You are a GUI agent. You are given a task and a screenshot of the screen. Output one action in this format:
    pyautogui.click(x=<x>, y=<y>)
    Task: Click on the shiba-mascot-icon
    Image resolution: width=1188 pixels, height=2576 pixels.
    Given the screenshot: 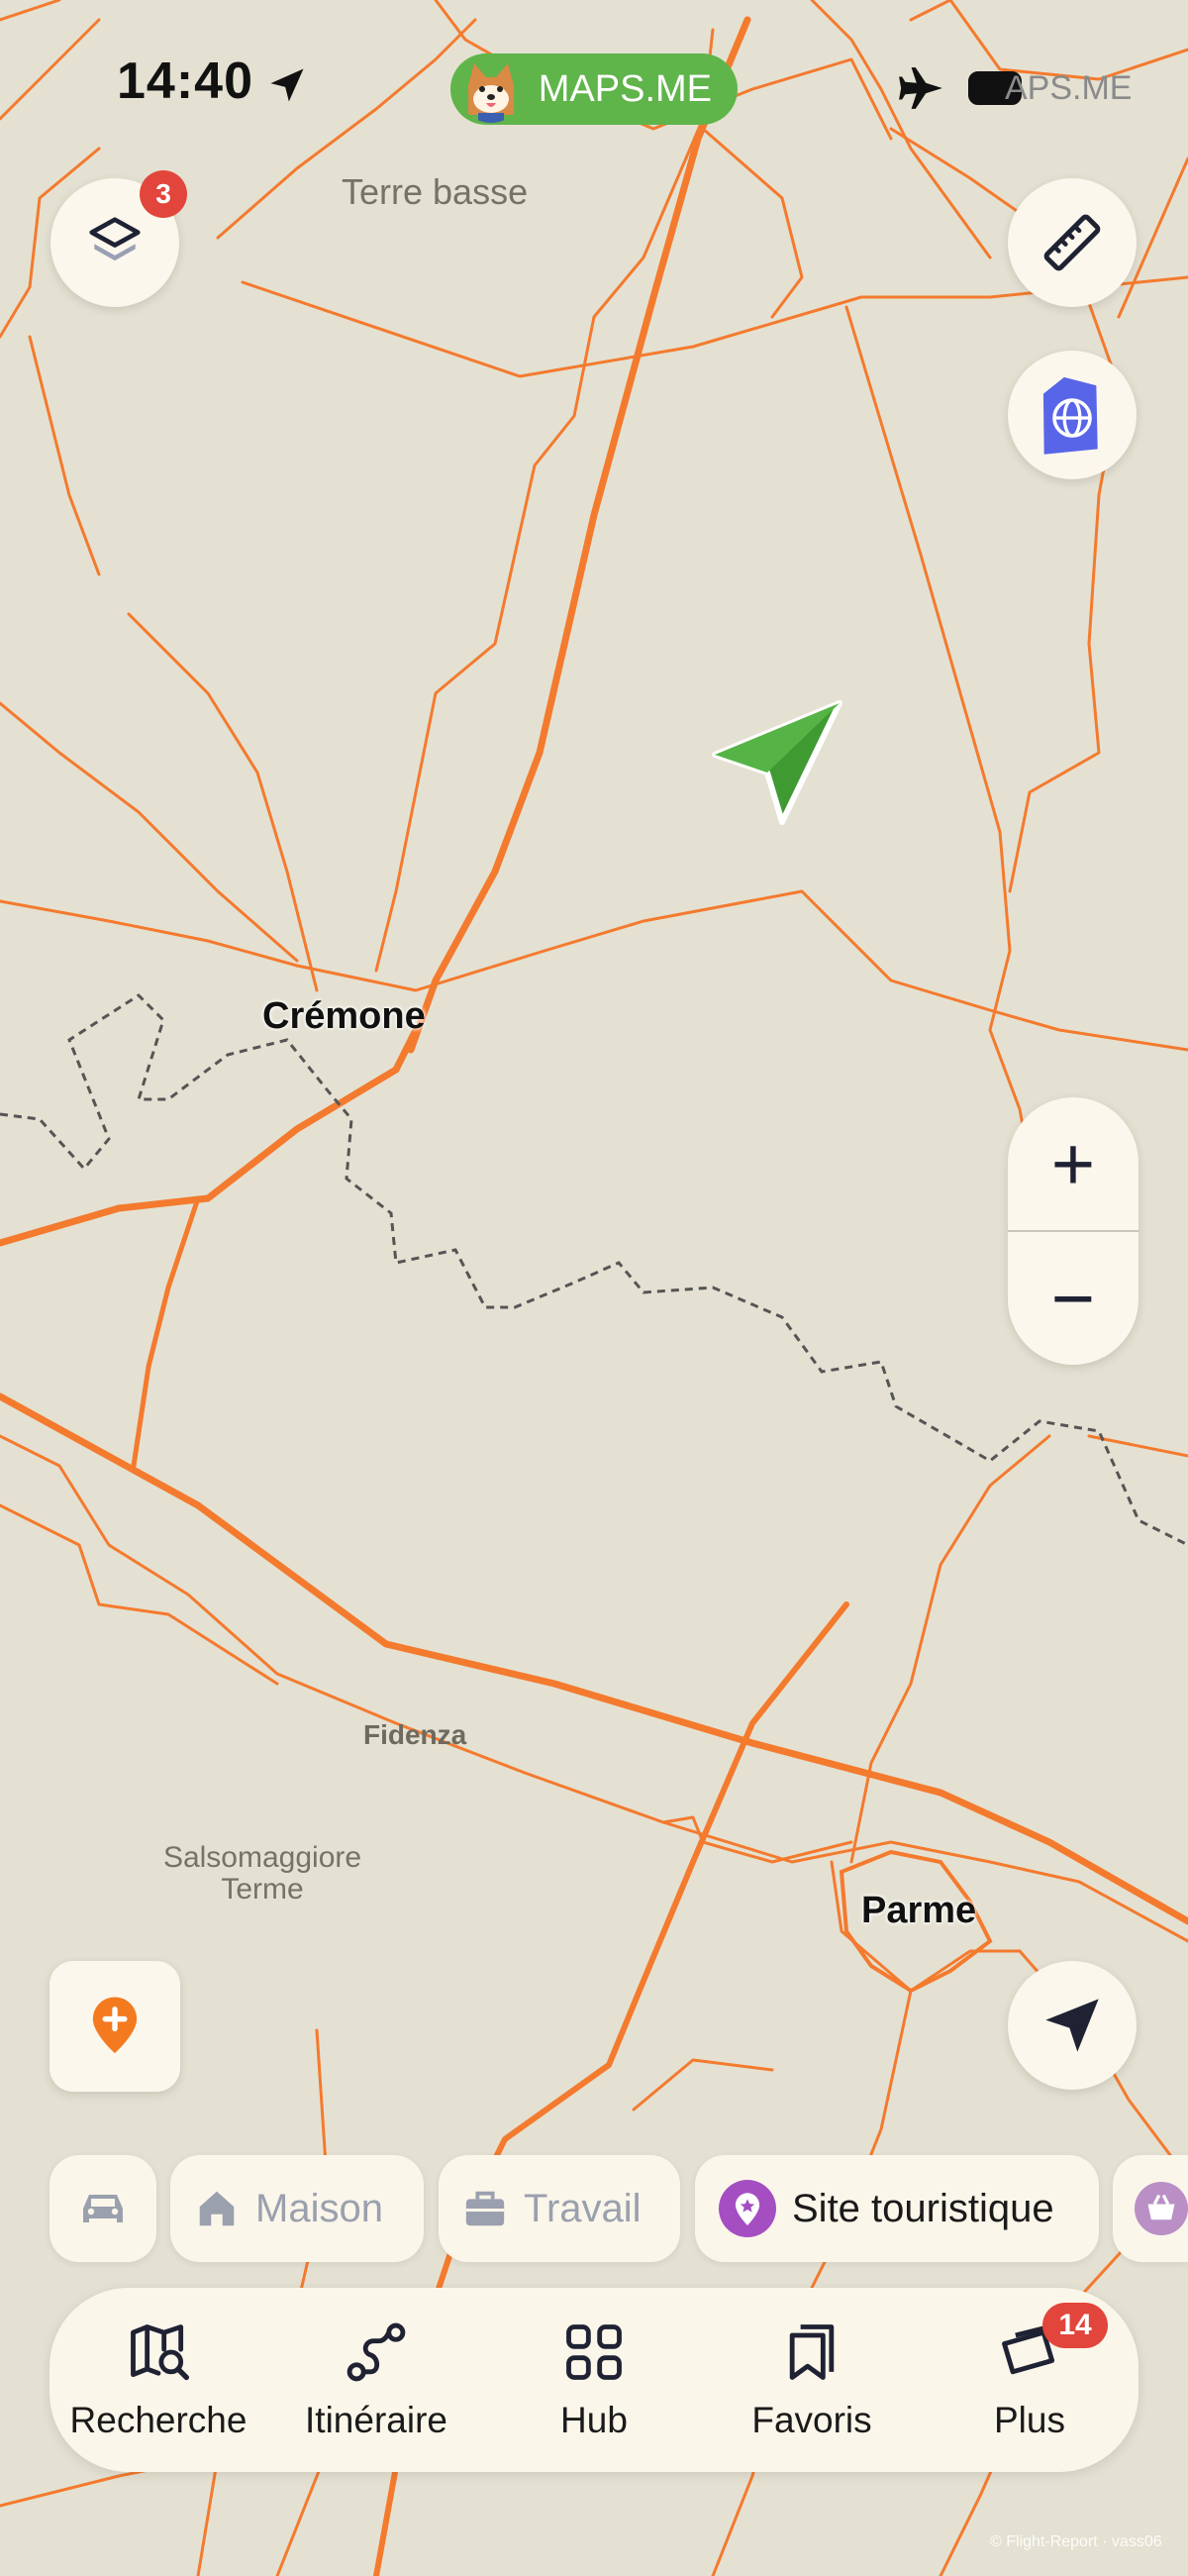 What is the action you would take?
    pyautogui.click(x=491, y=90)
    